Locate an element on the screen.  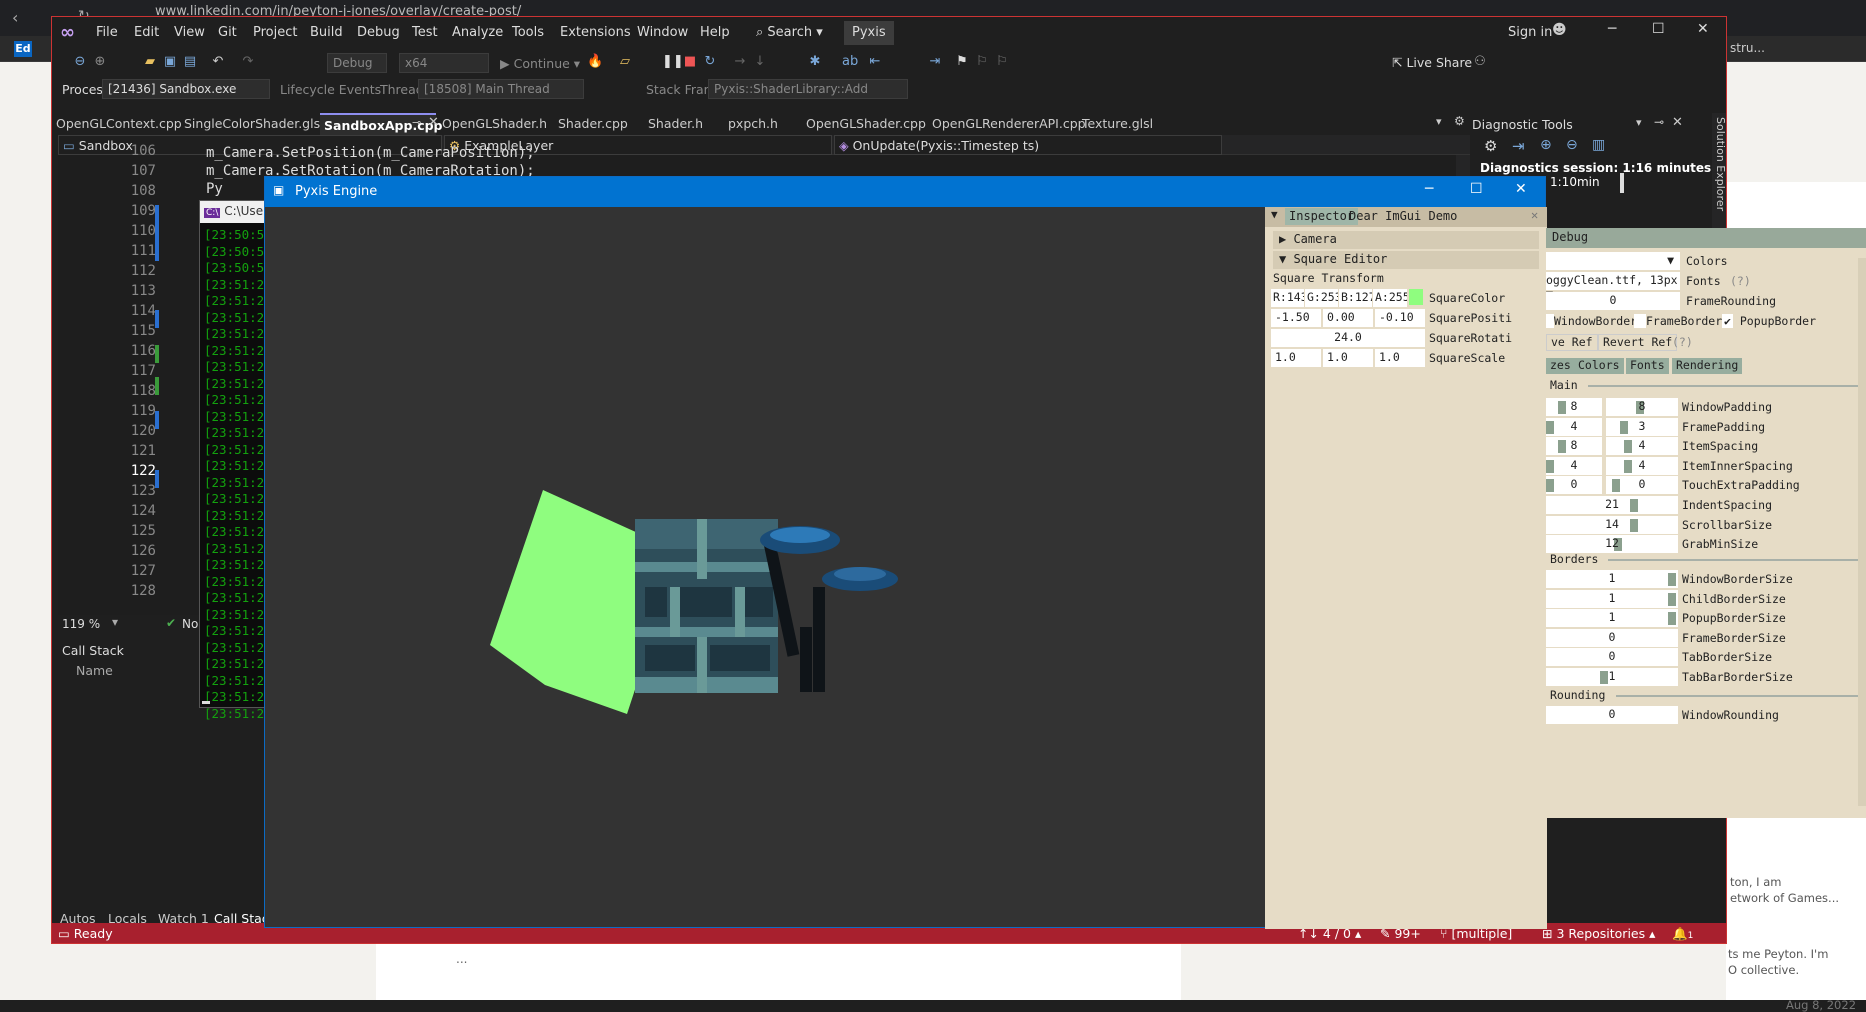
menu-extensions: Extensions is located at coordinates (595, 32).